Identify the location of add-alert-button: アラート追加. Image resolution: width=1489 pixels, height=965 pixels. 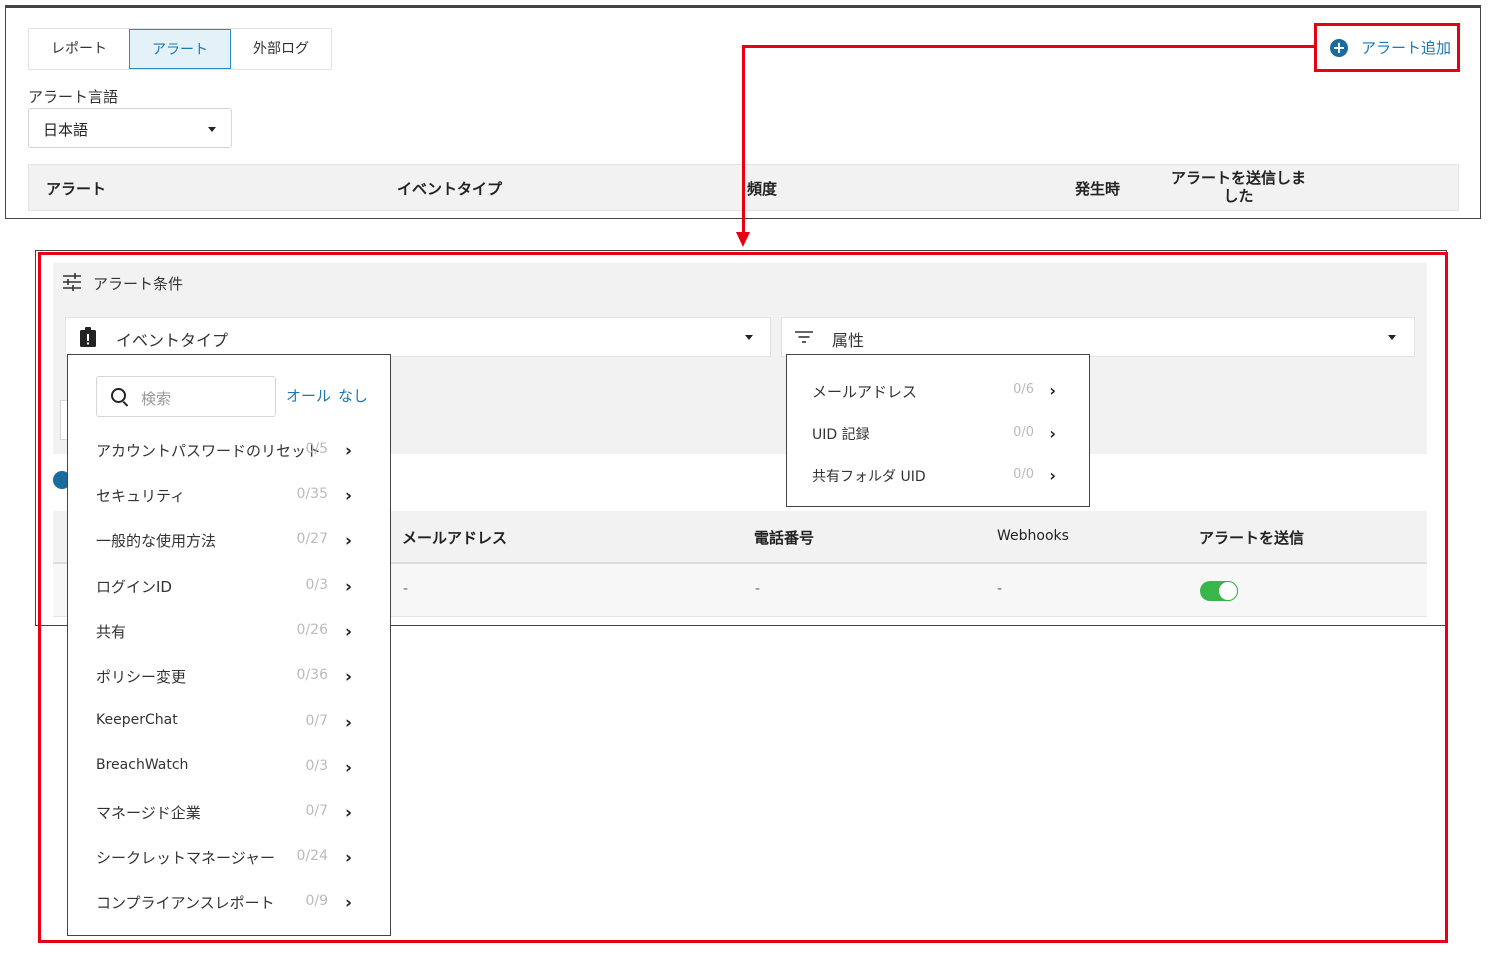
(1406, 47).